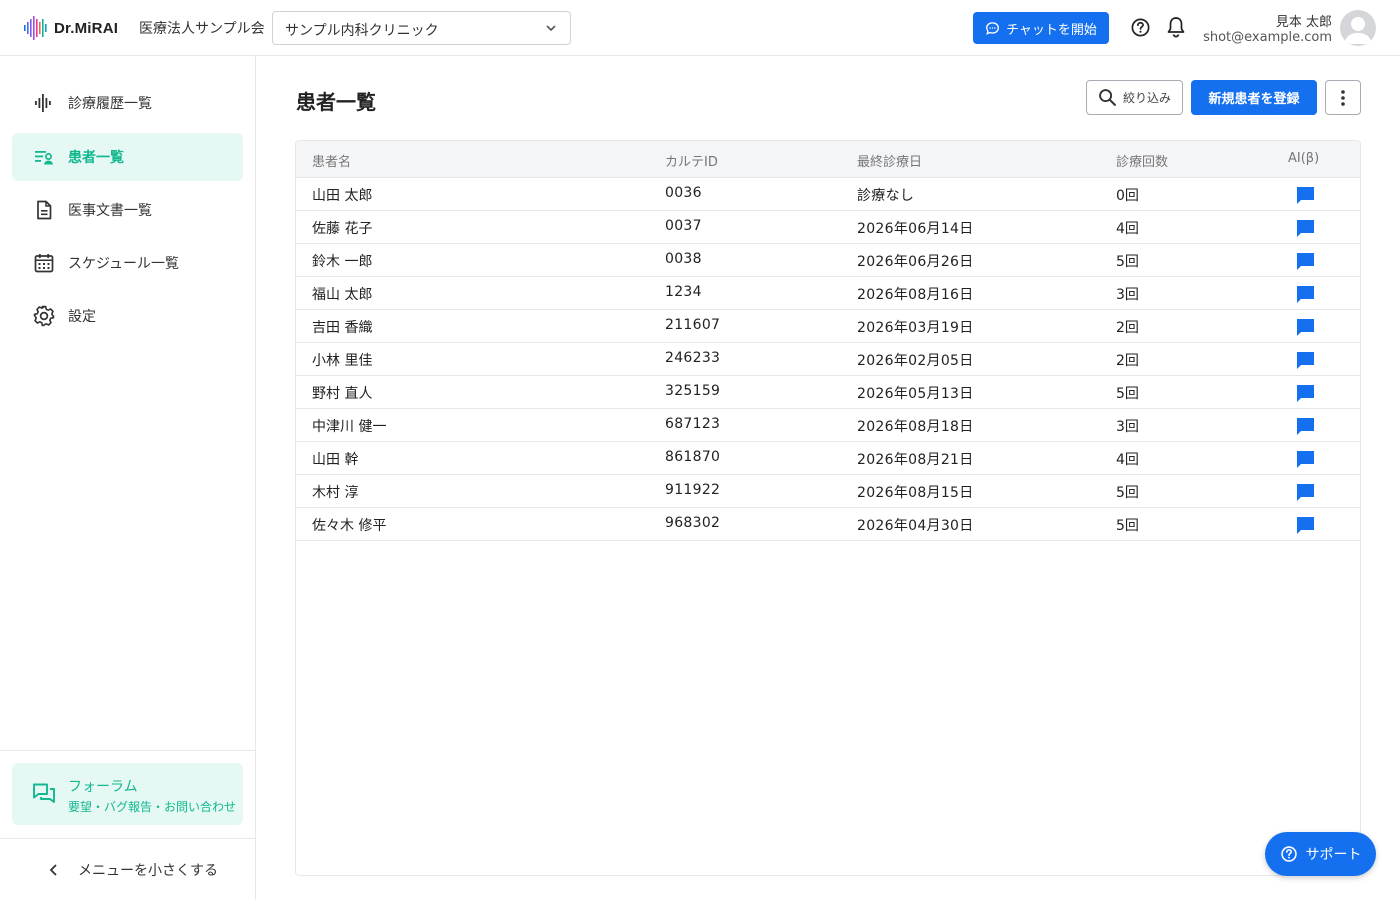  I want to click on table-row: 中津川 健一 687123 2026年08月18日 3回, so click(828, 425).